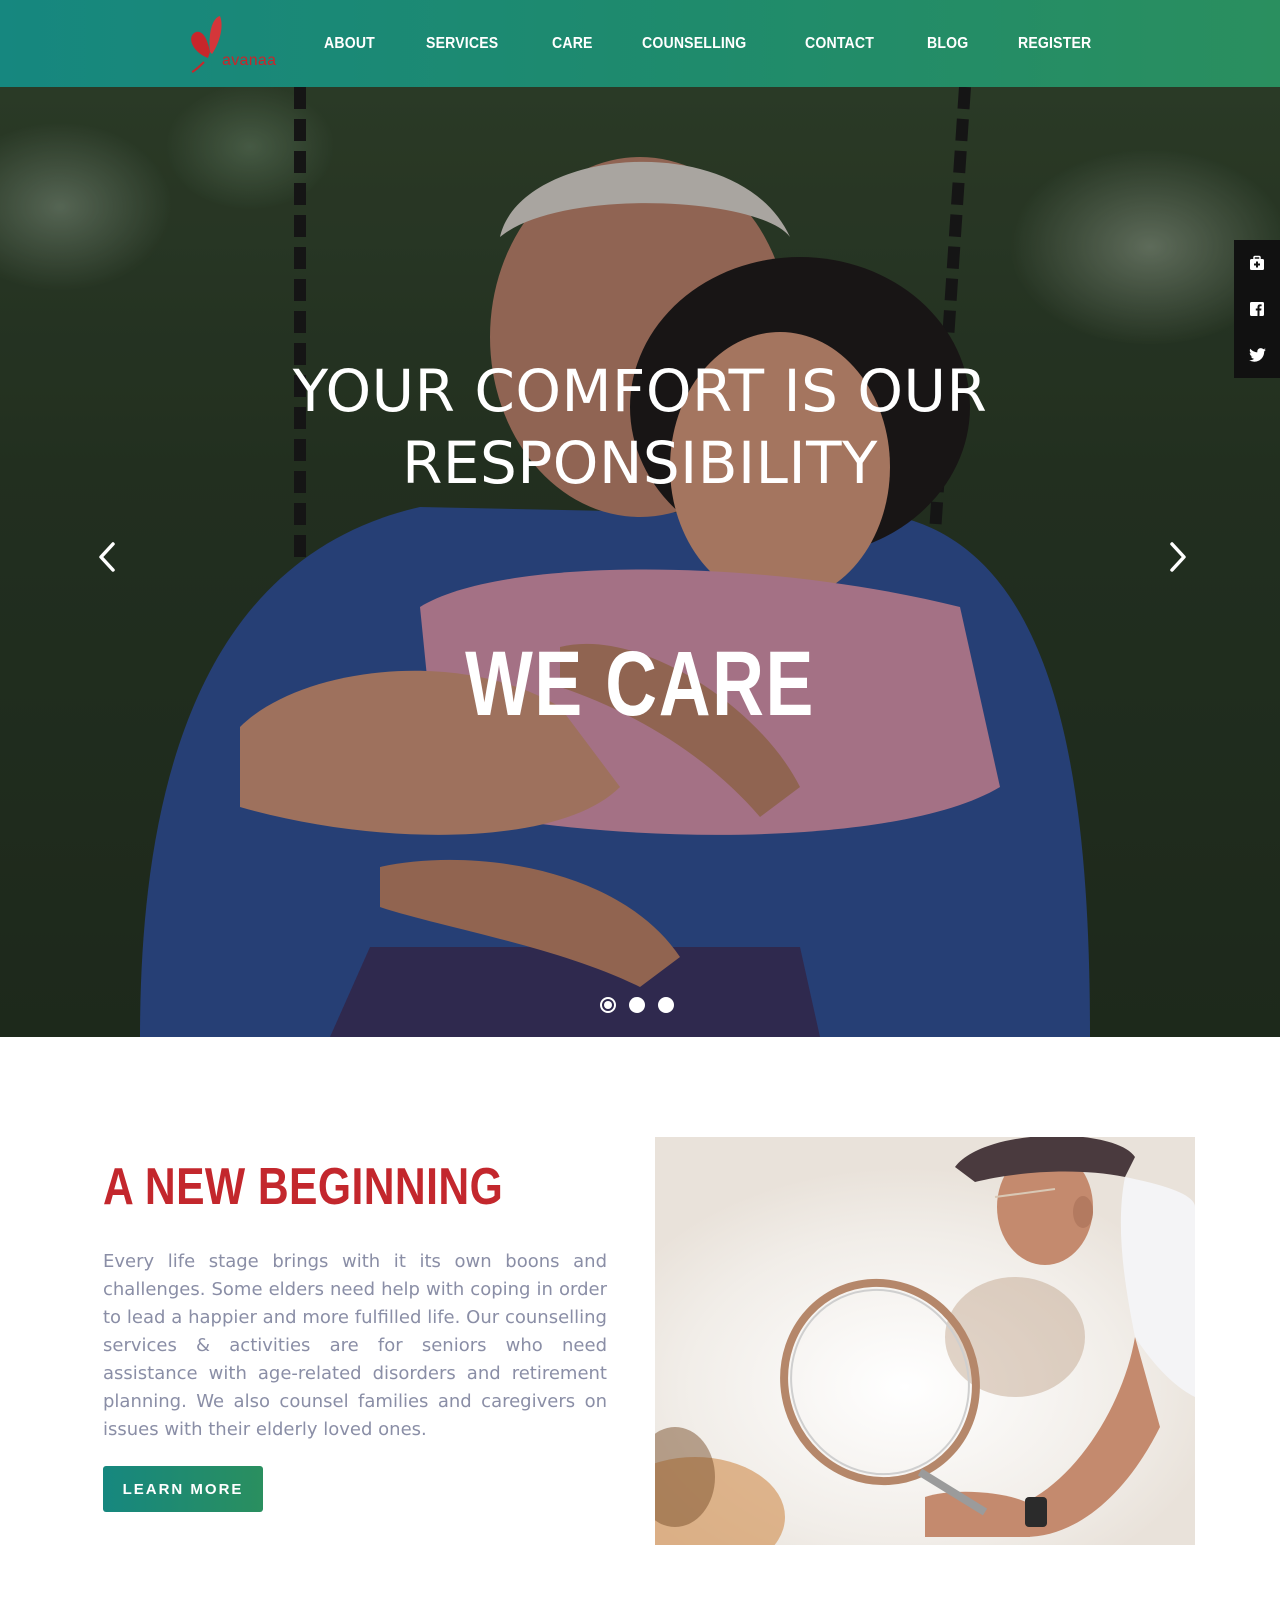  What do you see at coordinates (694, 44) in the screenshot?
I see `nav-counselling: COUNSELLING` at bounding box center [694, 44].